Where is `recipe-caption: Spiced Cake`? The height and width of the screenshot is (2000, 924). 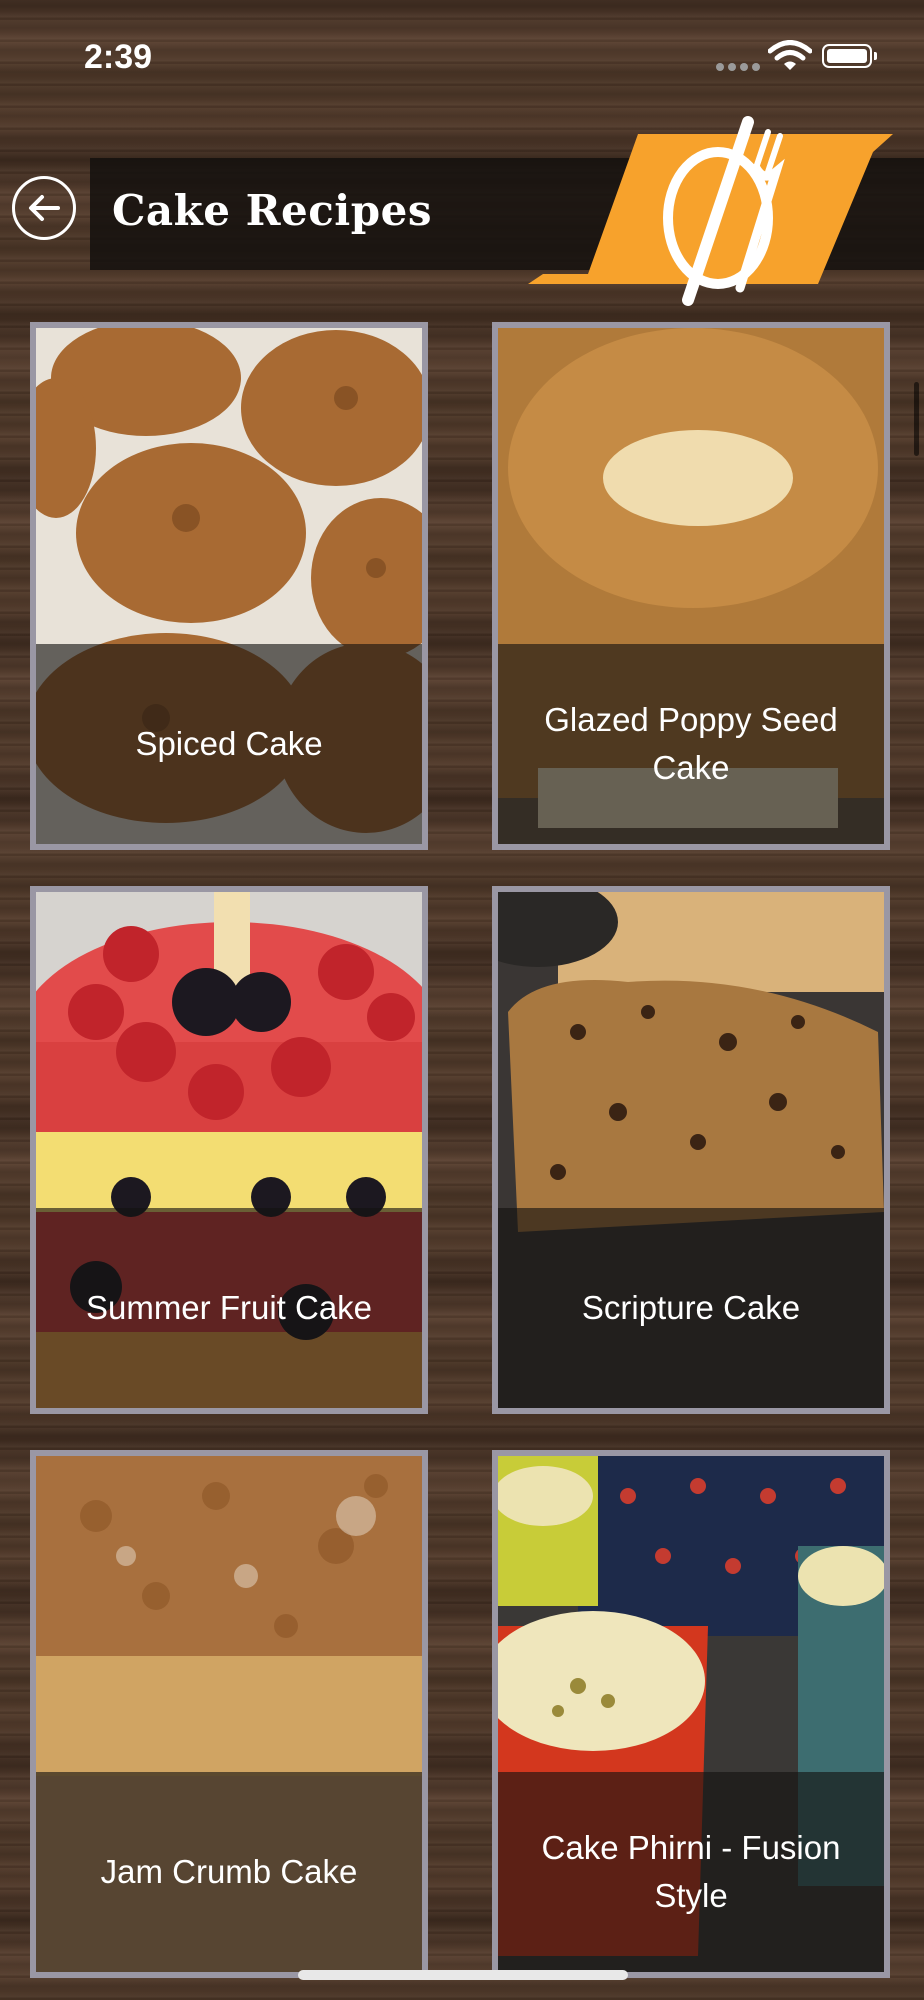
recipe-caption: Spiced Cake is located at coordinates (229, 744).